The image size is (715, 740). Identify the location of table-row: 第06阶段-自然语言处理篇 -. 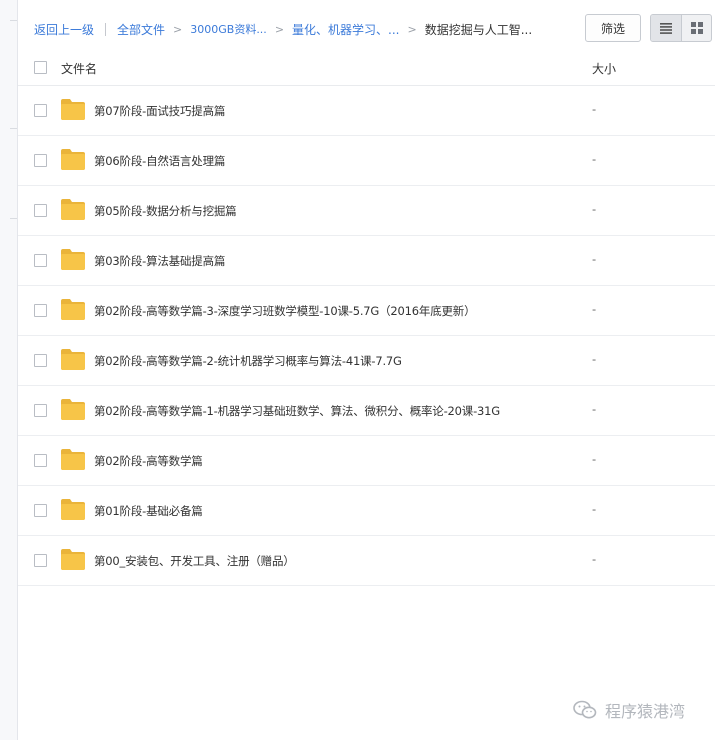
(366, 161).